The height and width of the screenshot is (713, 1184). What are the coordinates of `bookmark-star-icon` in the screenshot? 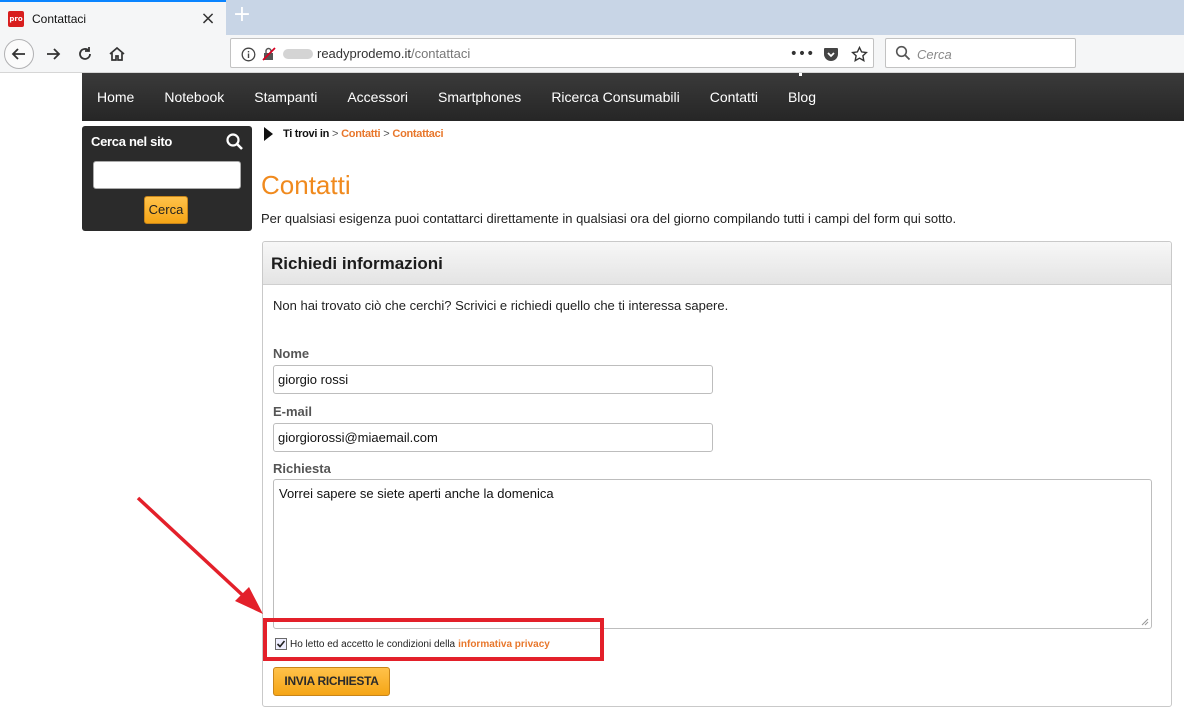 It's located at (859, 54).